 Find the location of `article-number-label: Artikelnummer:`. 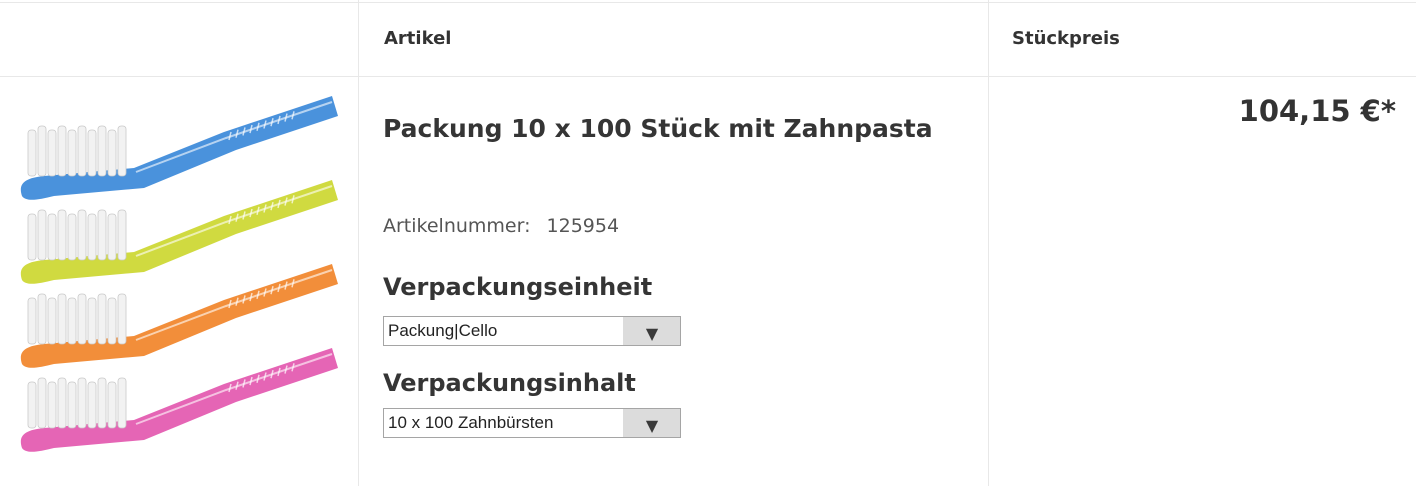

article-number-label: Artikelnummer: is located at coordinates (457, 226).